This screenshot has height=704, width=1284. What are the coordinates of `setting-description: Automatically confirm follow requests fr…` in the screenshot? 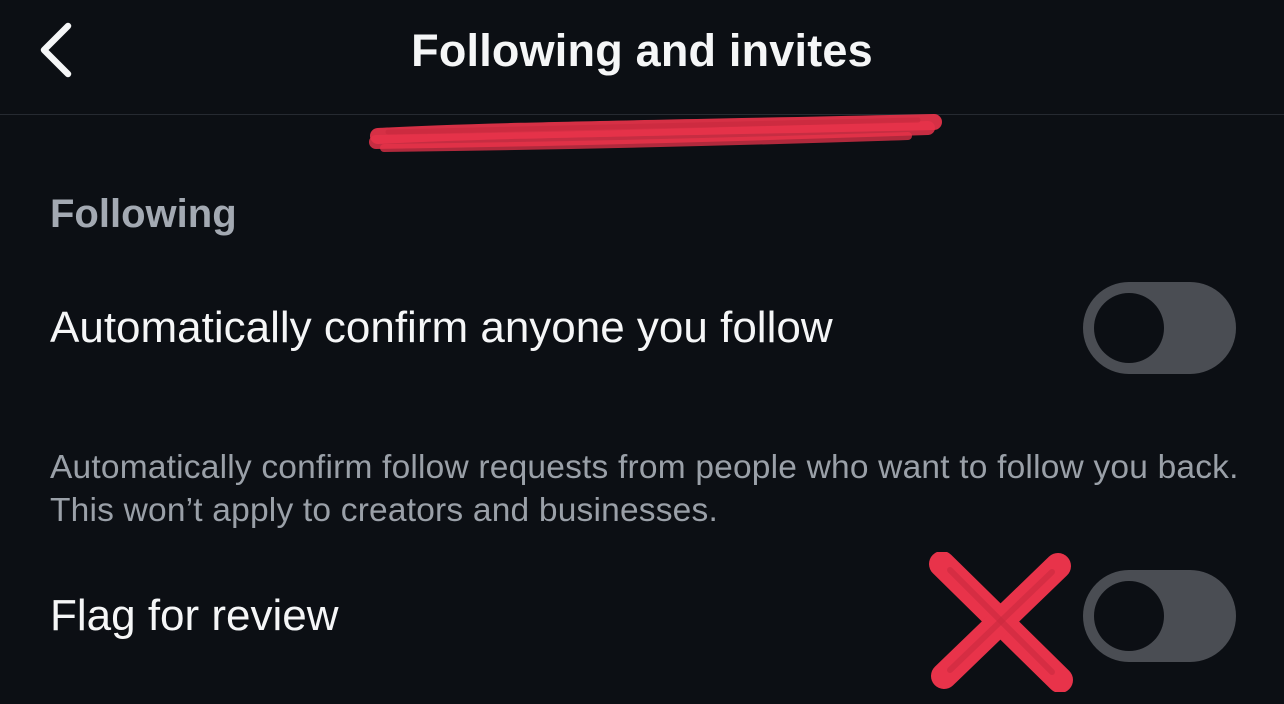 It's located at (644, 489).